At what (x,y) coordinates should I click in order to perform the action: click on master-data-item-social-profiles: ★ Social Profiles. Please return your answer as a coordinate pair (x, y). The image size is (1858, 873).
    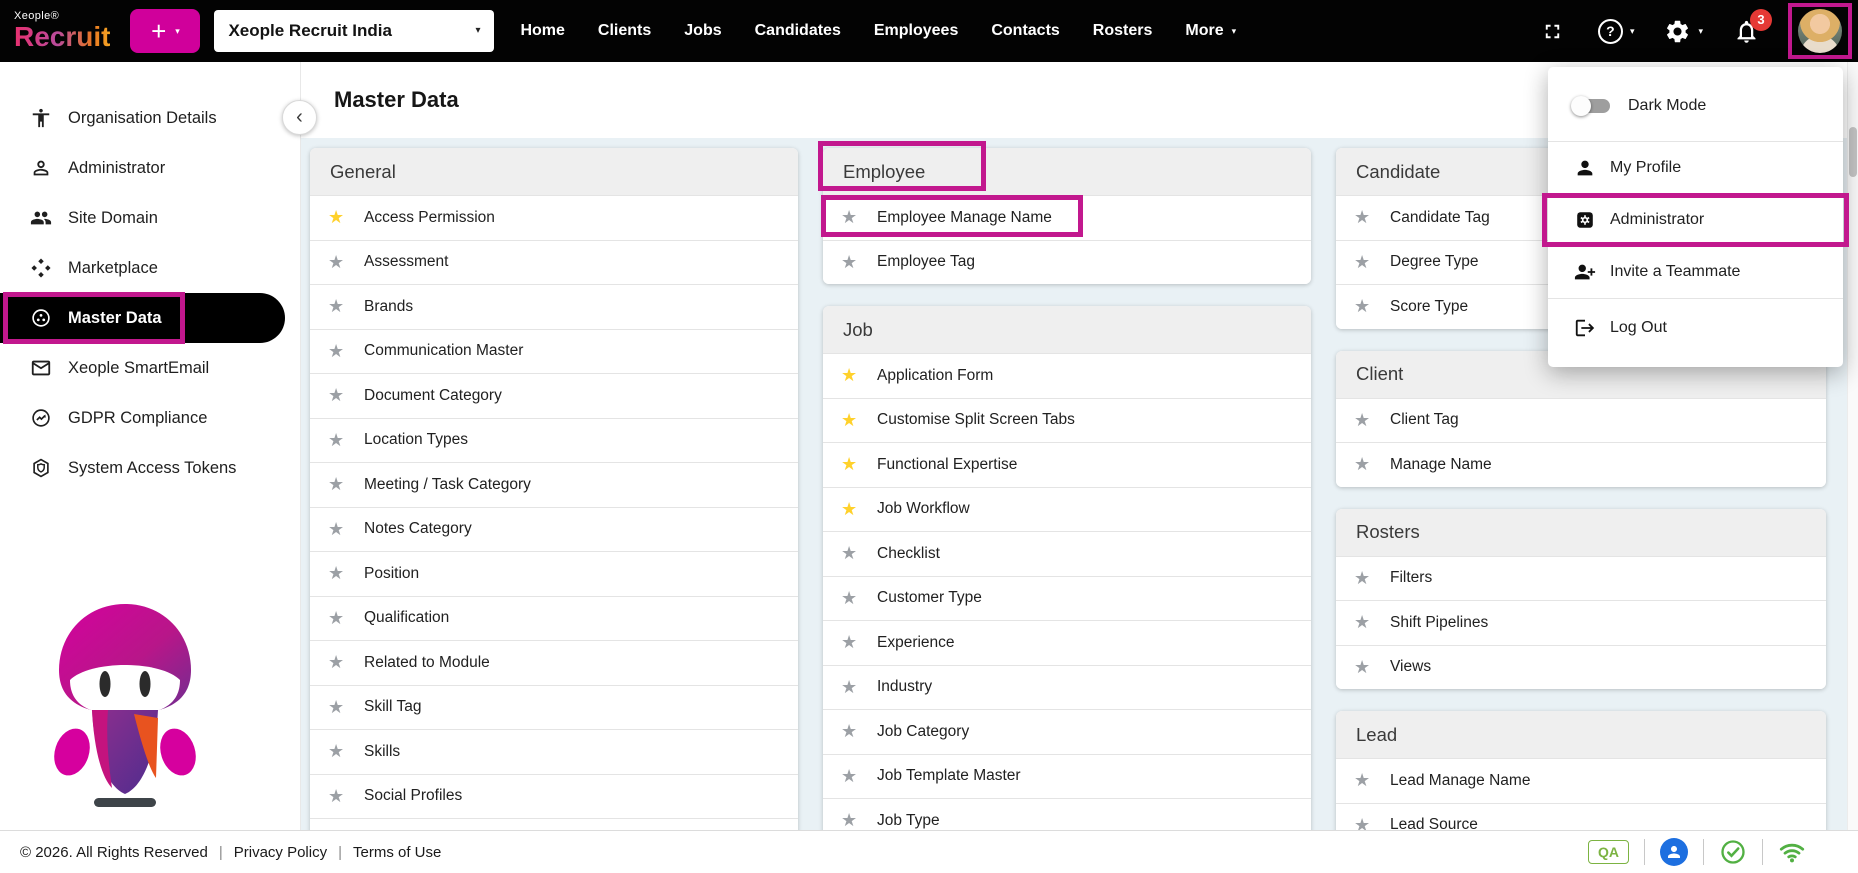
    Looking at the image, I should click on (554, 795).